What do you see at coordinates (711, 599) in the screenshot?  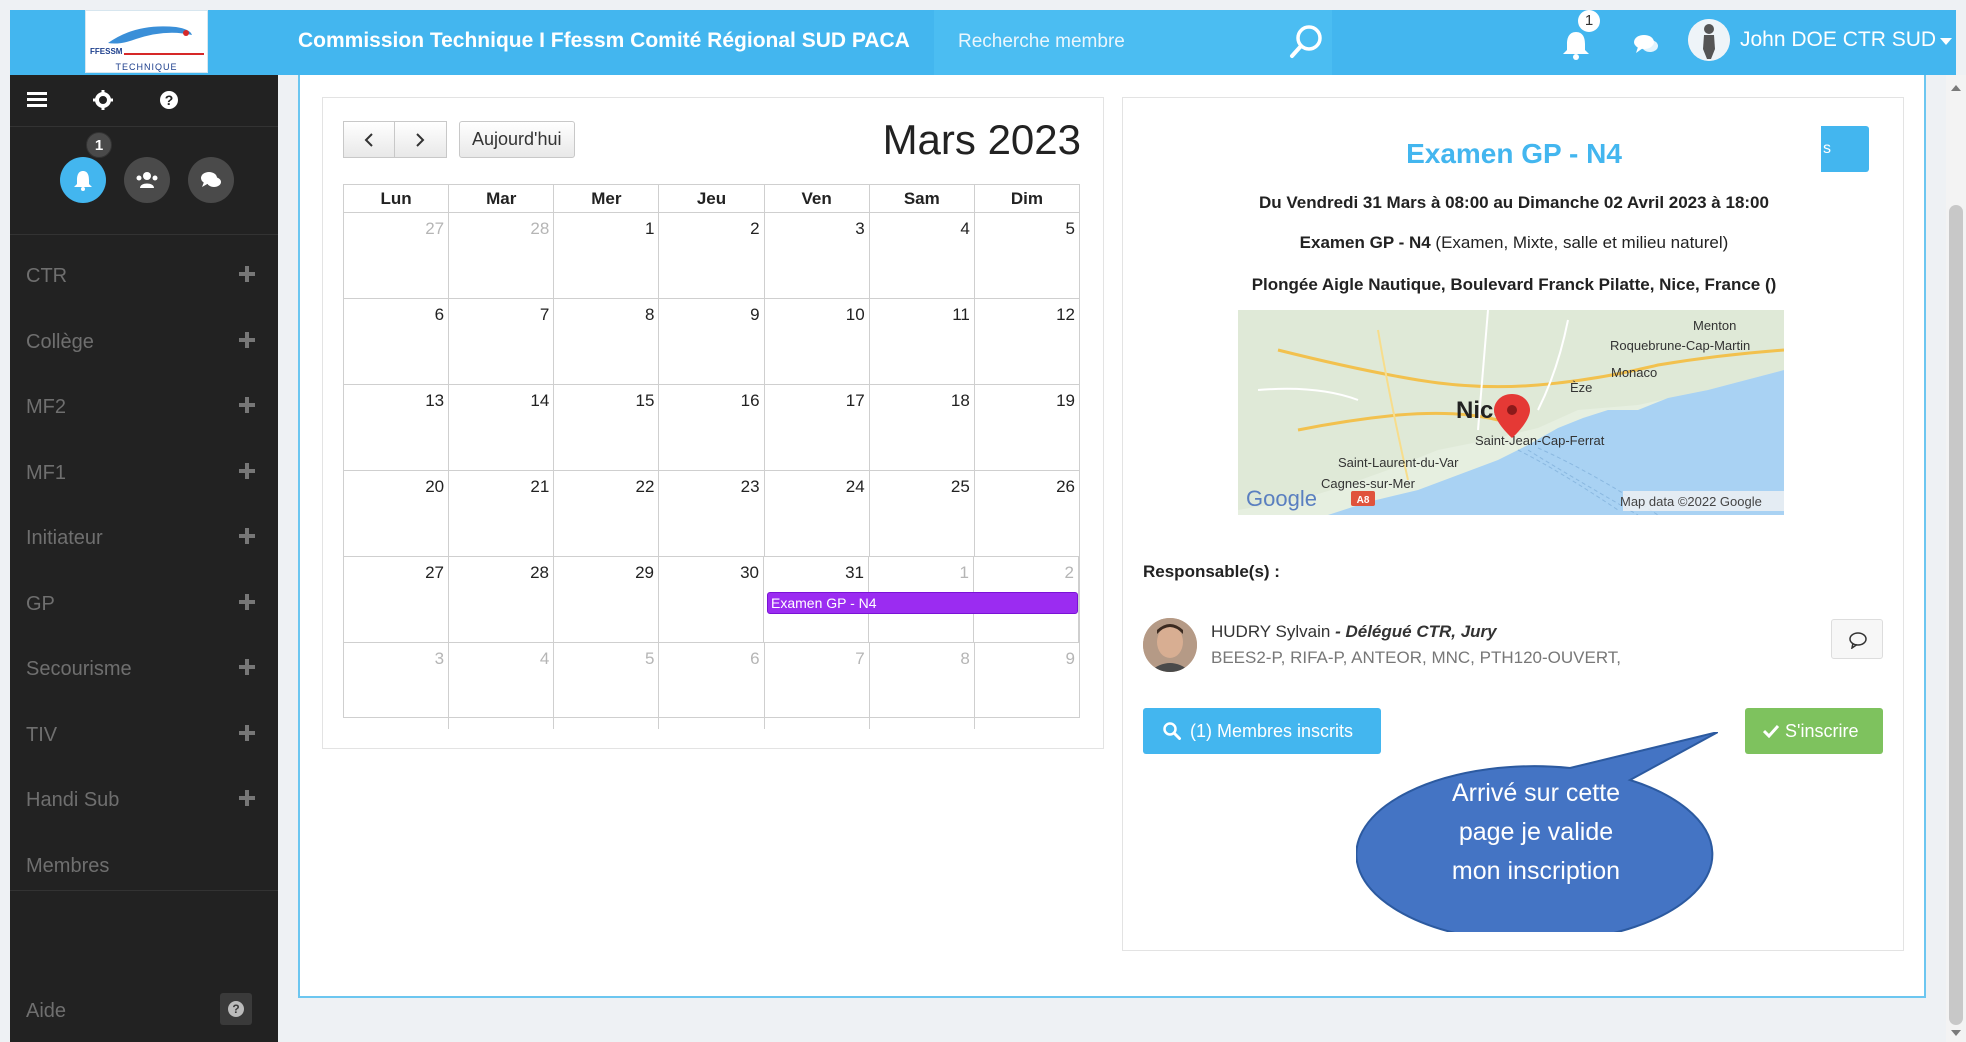 I see `calendar-day-cell: 30` at bounding box center [711, 599].